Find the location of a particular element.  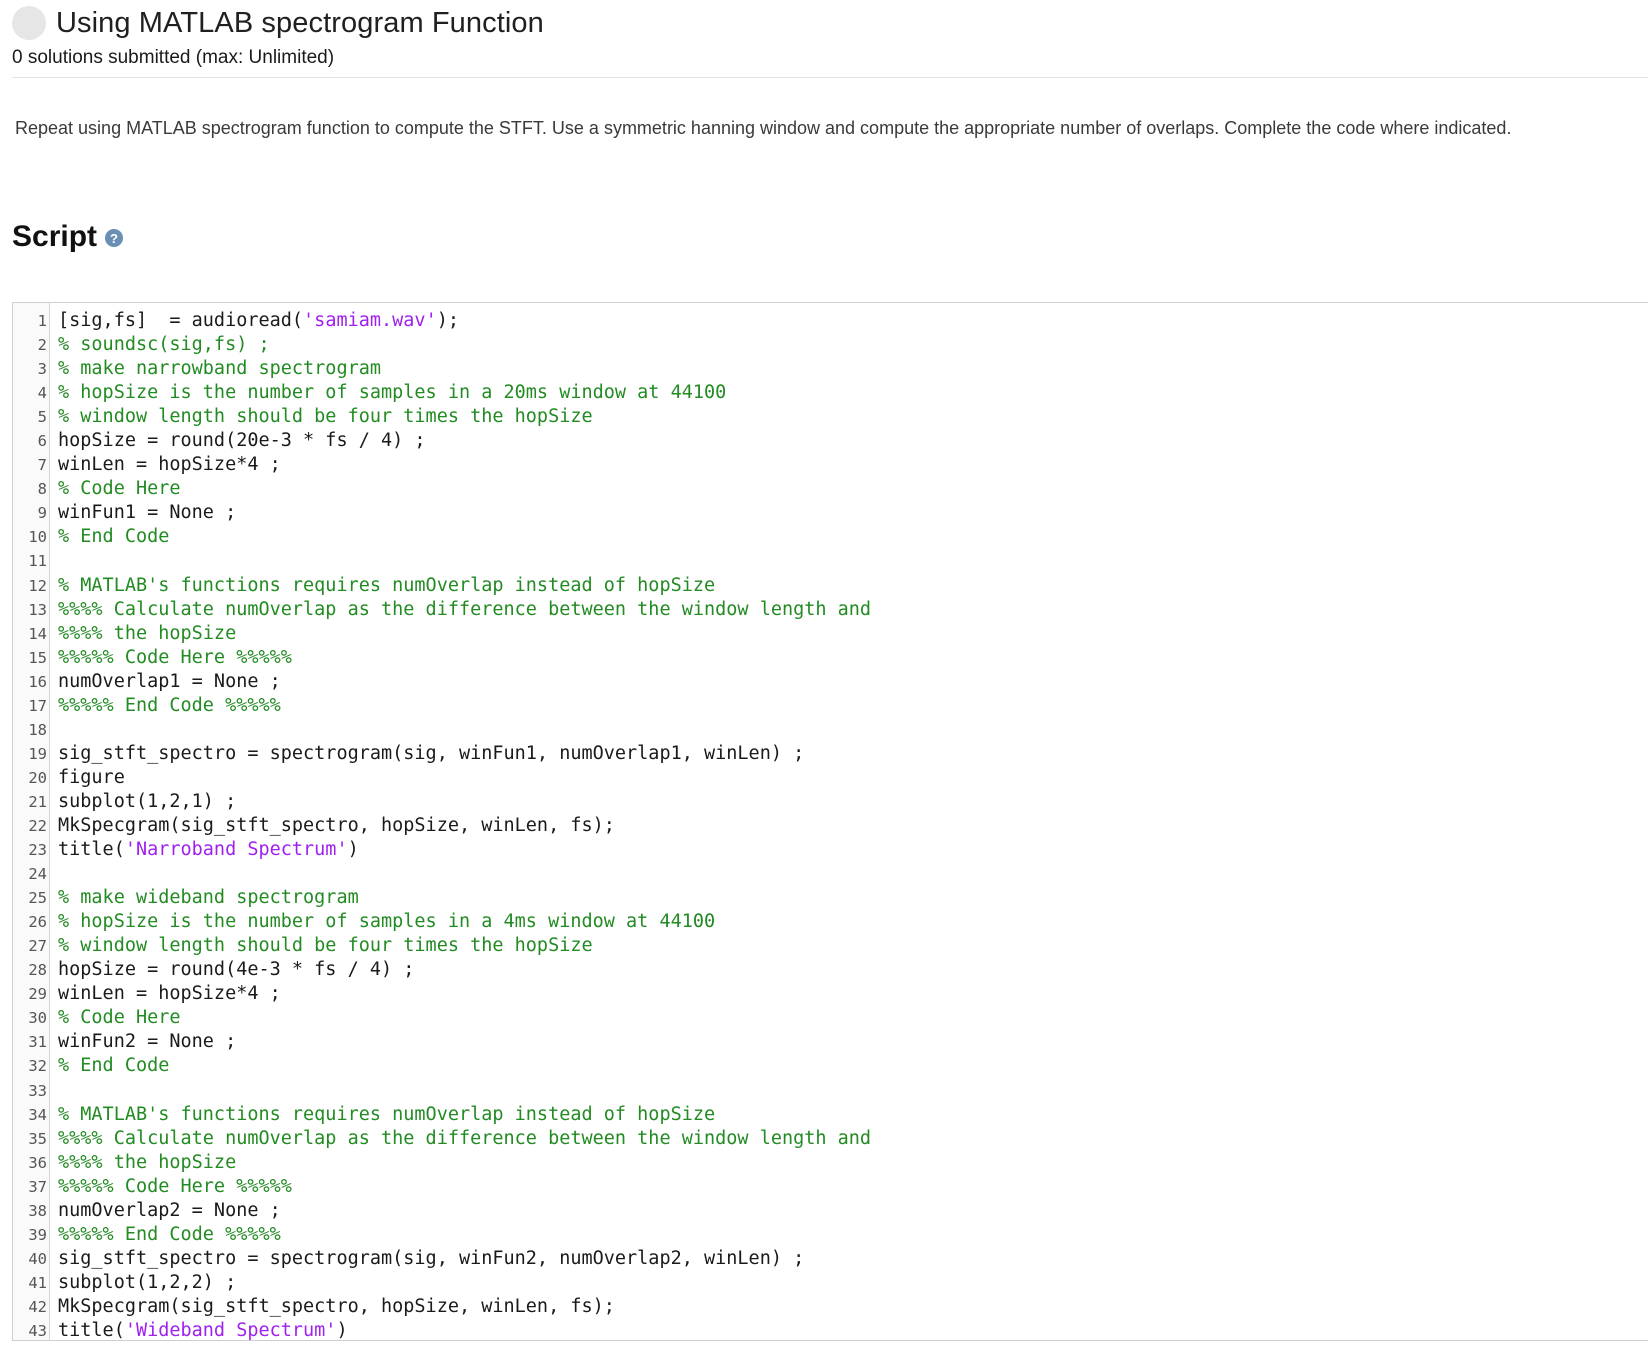

line-number: 28 is located at coordinates (37, 970).